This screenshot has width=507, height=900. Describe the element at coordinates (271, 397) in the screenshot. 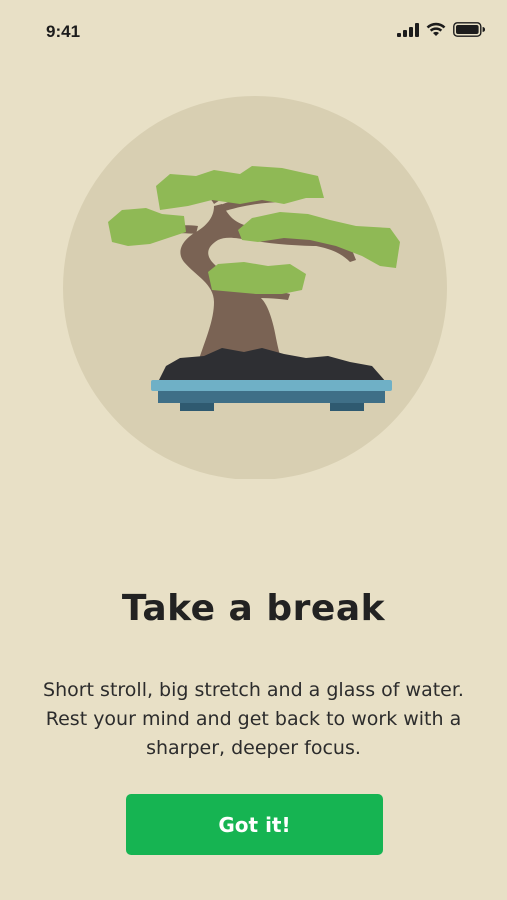

I see `pot-body` at that location.